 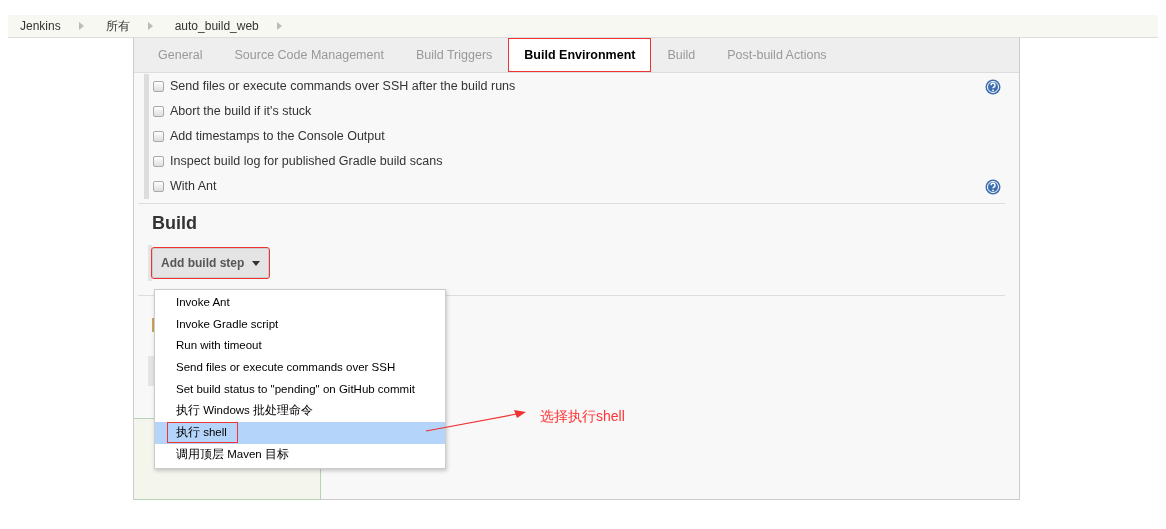 What do you see at coordinates (40, 26) in the screenshot?
I see `breadcrumb-link: Jenkins` at bounding box center [40, 26].